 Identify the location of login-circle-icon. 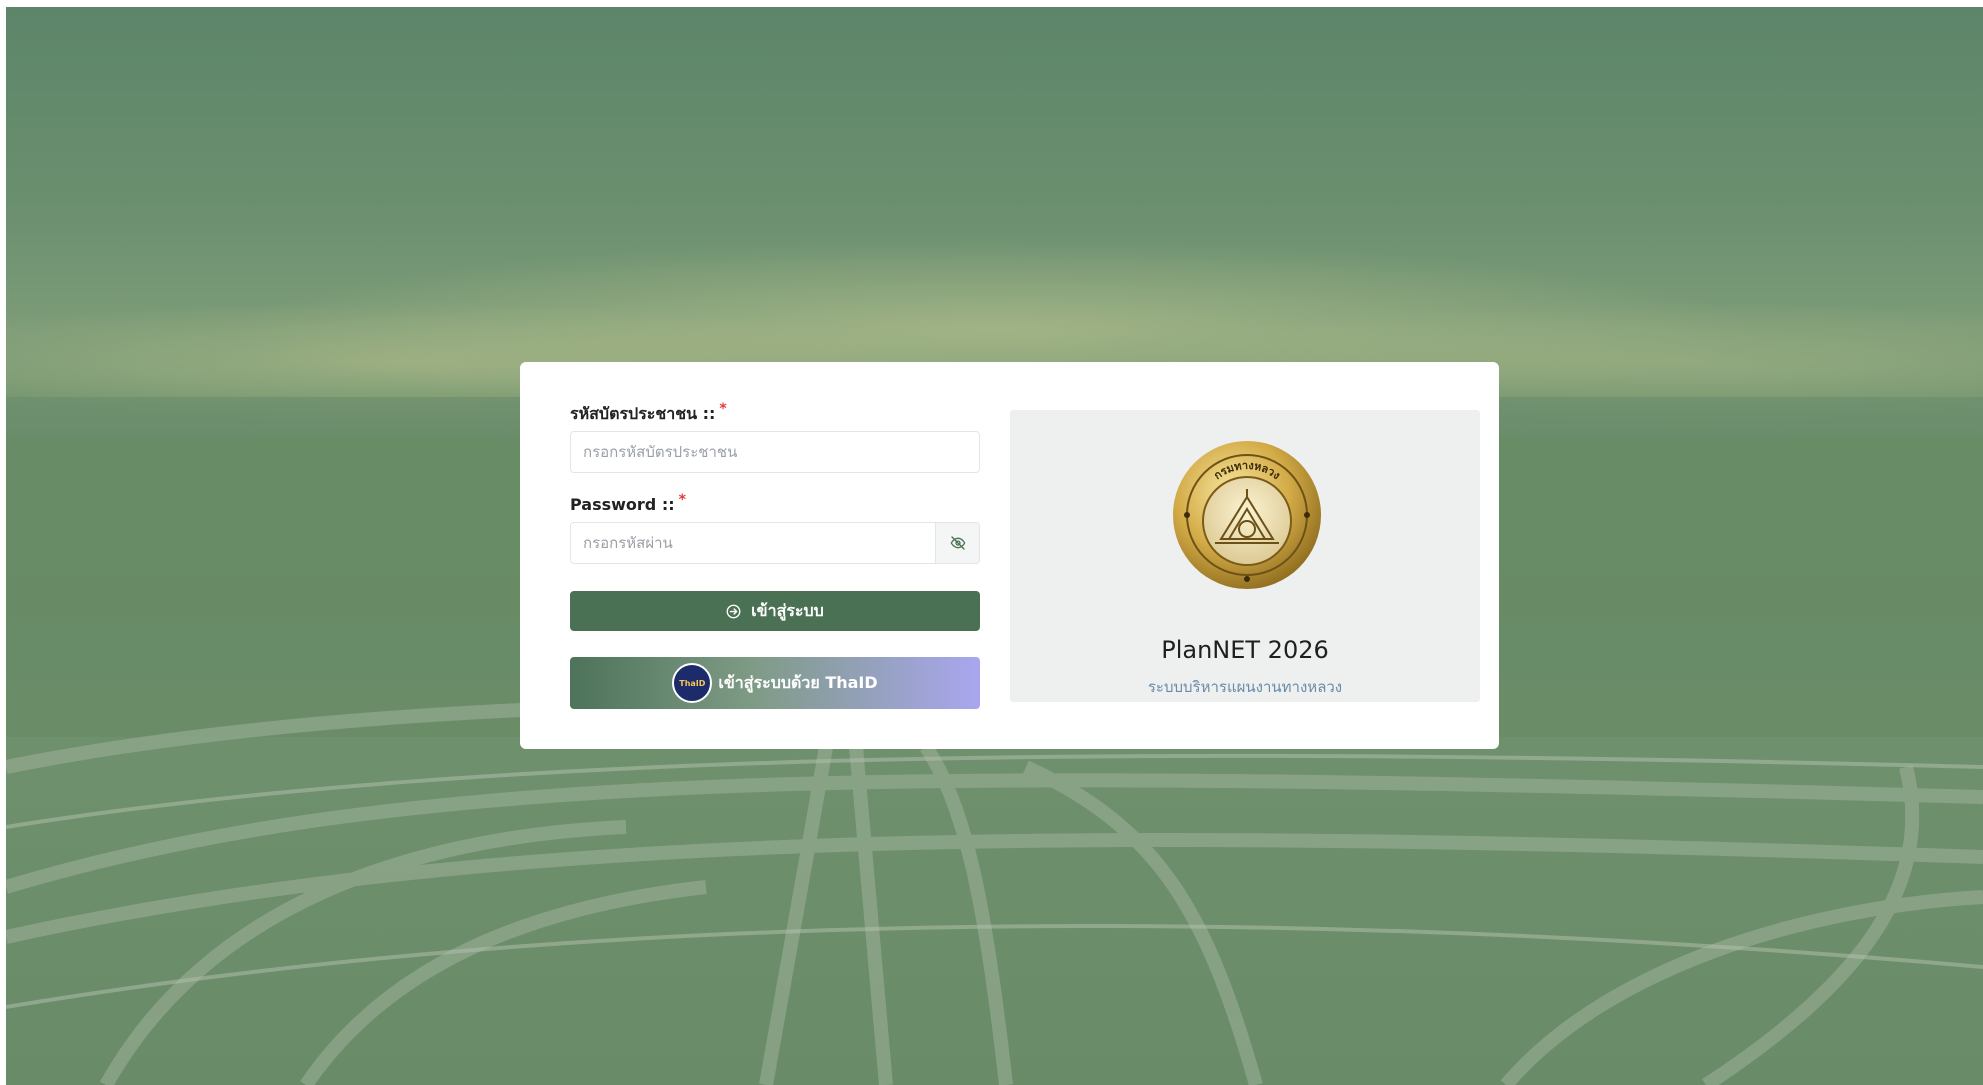
(733, 611).